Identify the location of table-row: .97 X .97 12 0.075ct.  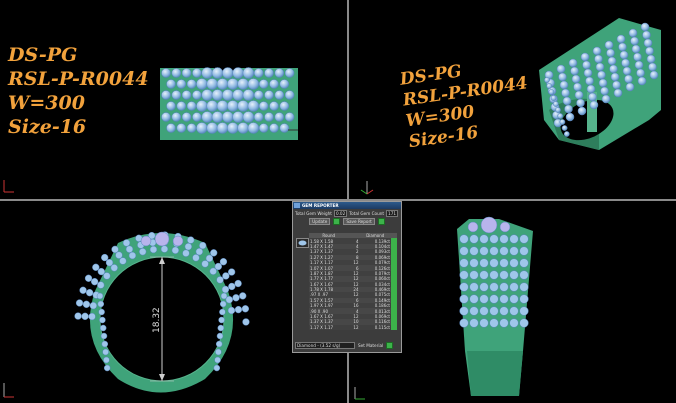
(353, 295).